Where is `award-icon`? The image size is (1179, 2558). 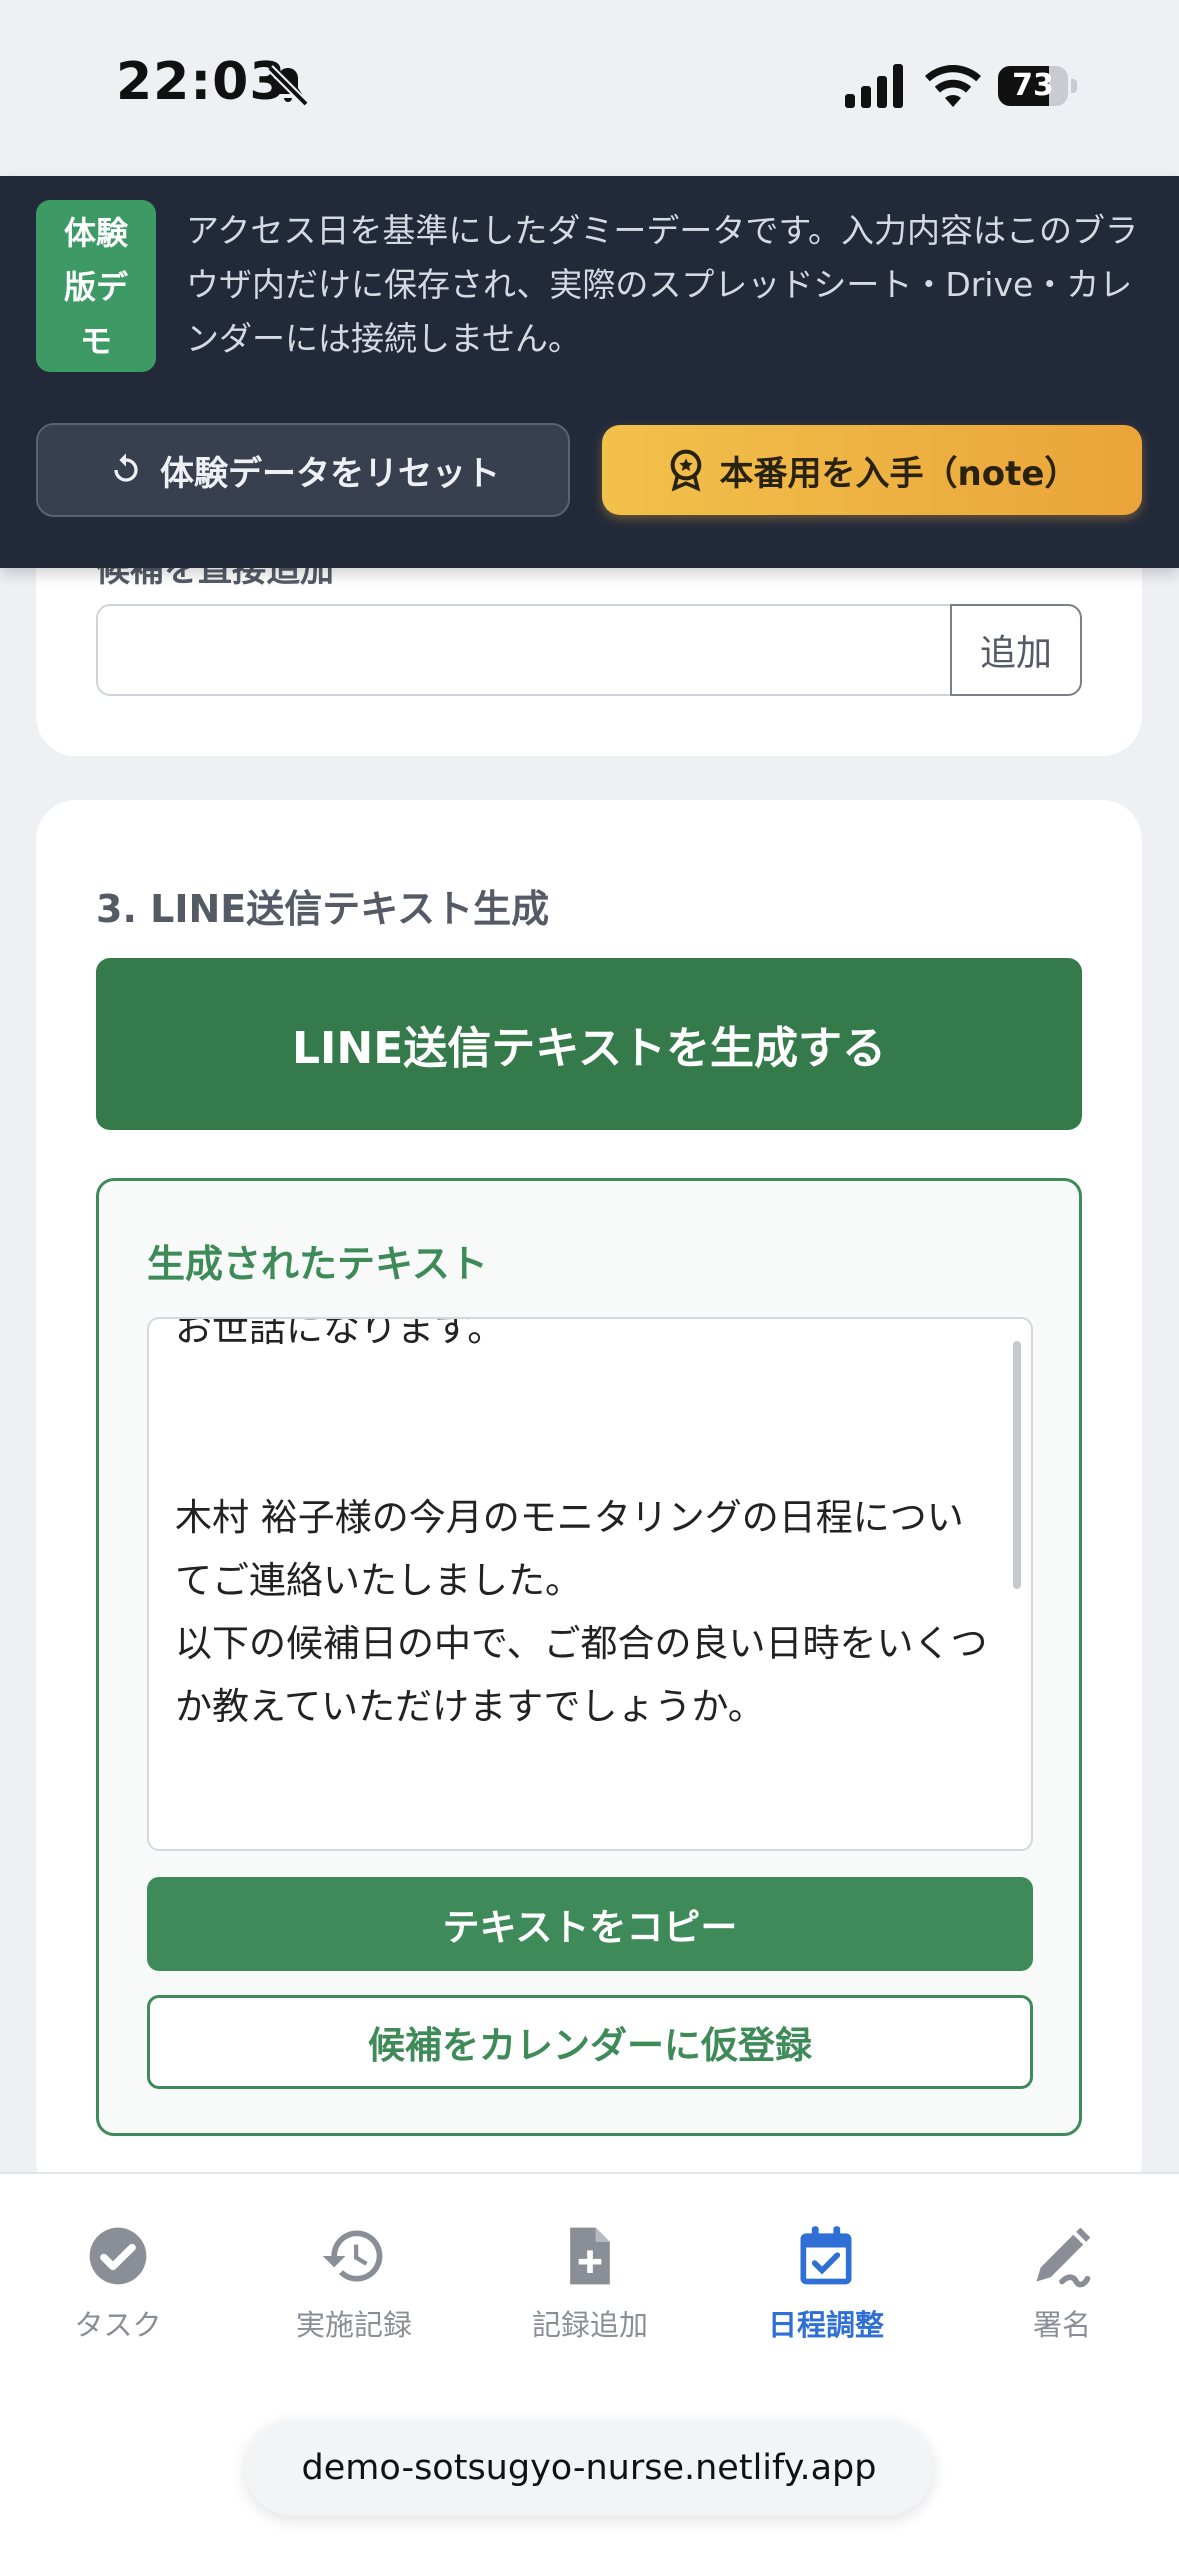 award-icon is located at coordinates (685, 470).